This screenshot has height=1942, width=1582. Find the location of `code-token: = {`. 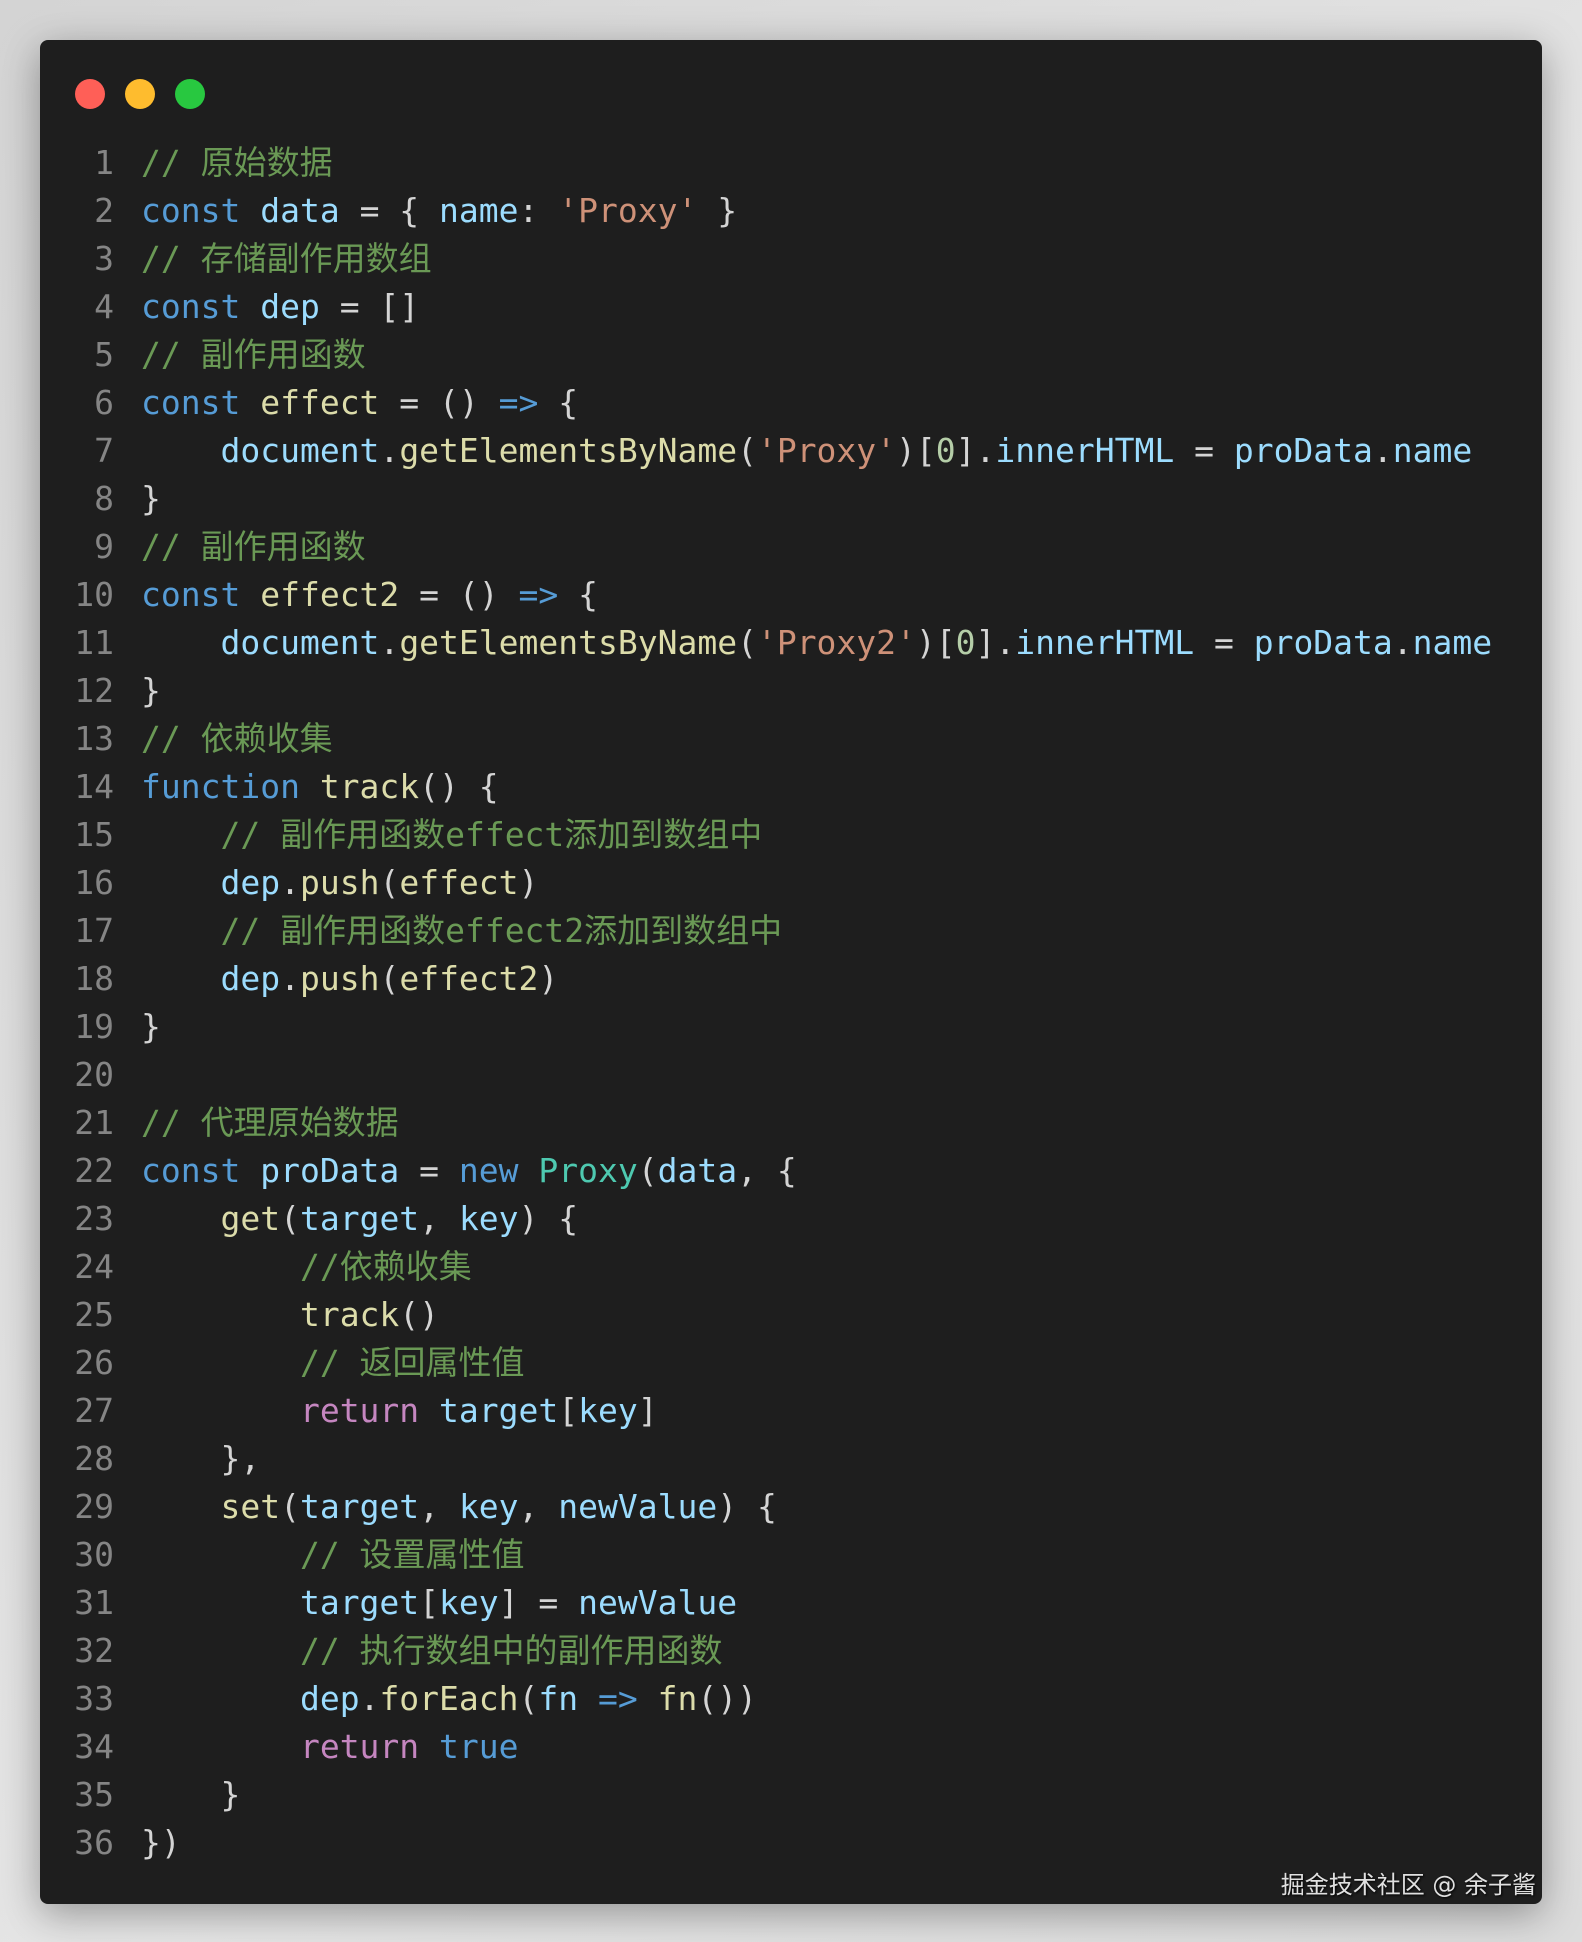

code-token: = { is located at coordinates (389, 210).